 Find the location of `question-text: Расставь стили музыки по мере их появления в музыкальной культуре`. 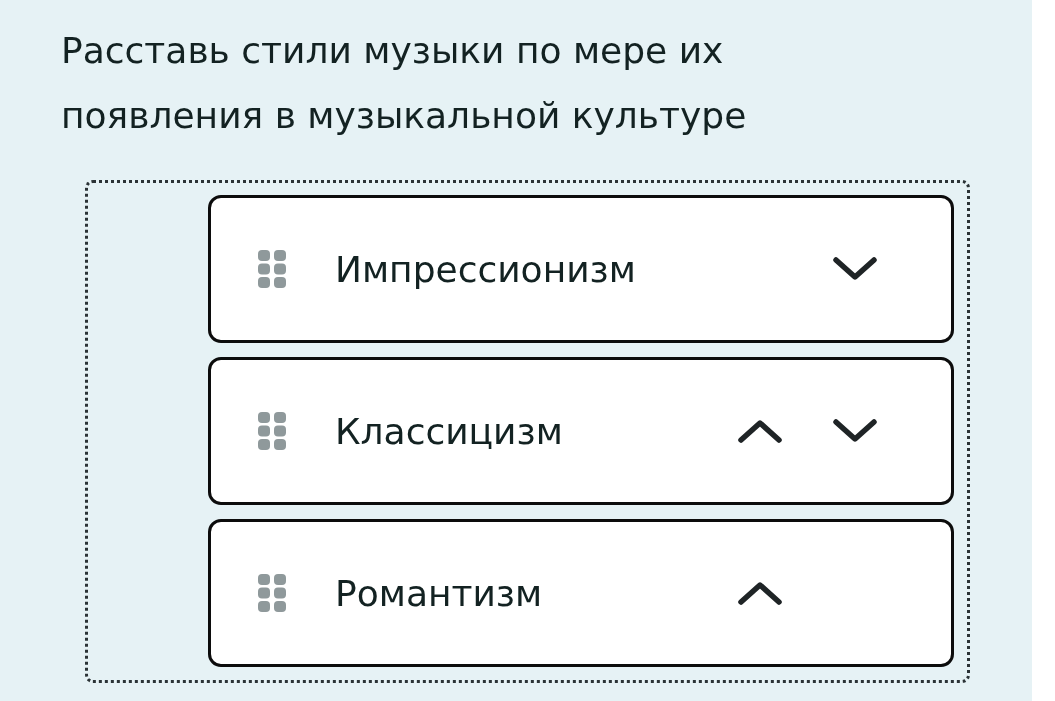

question-text: Расставь стили музыки по мере их появления в музыкальной культуре is located at coordinates (404, 83).